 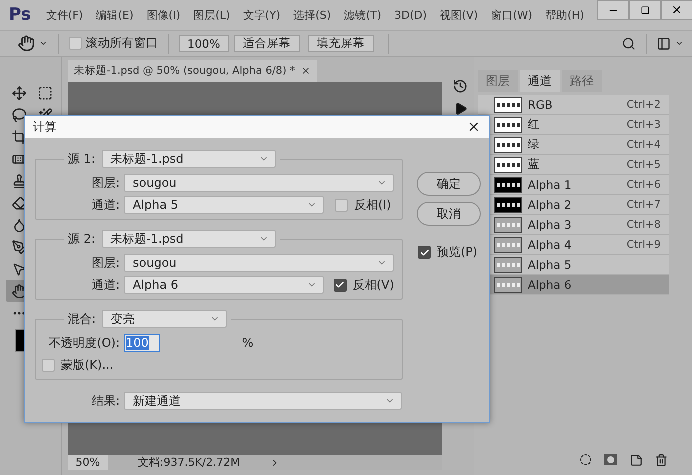 I want to click on source-label: 源 2:, so click(x=82, y=239).